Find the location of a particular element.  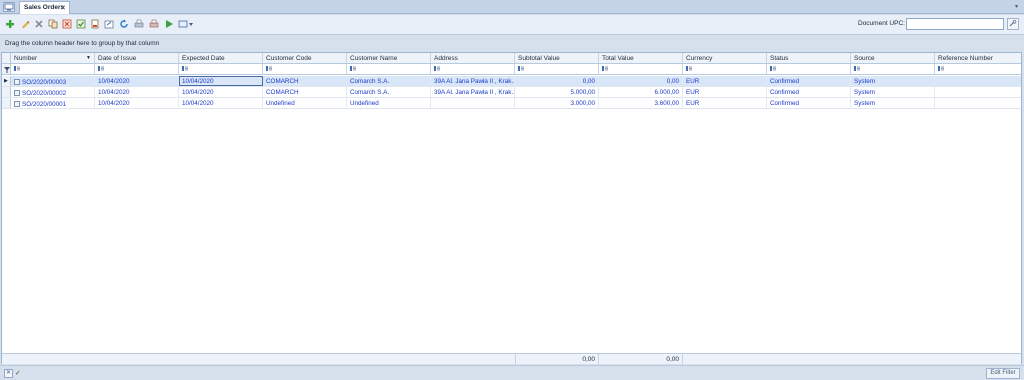

send-icon is located at coordinates (169, 24).